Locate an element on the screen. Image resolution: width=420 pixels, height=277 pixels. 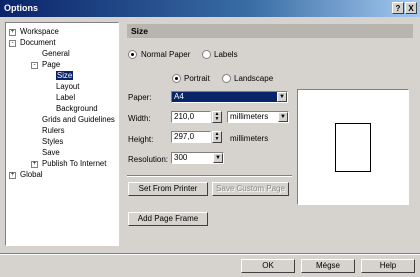
normal-paper-radio is located at coordinates (132, 54).